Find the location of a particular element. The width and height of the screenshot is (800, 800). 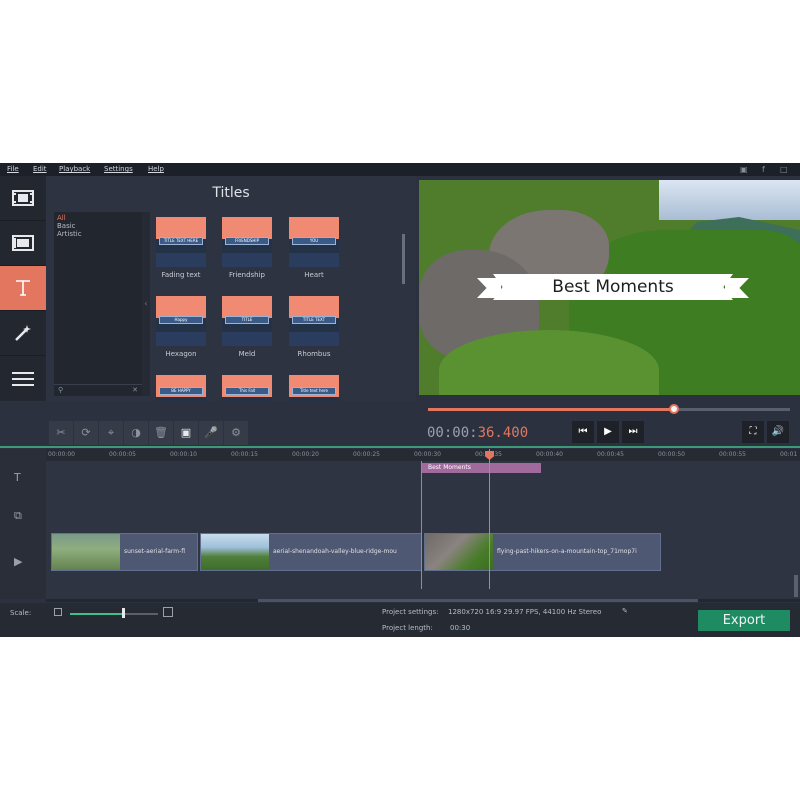

timeline-separator is located at coordinates (400, 447).